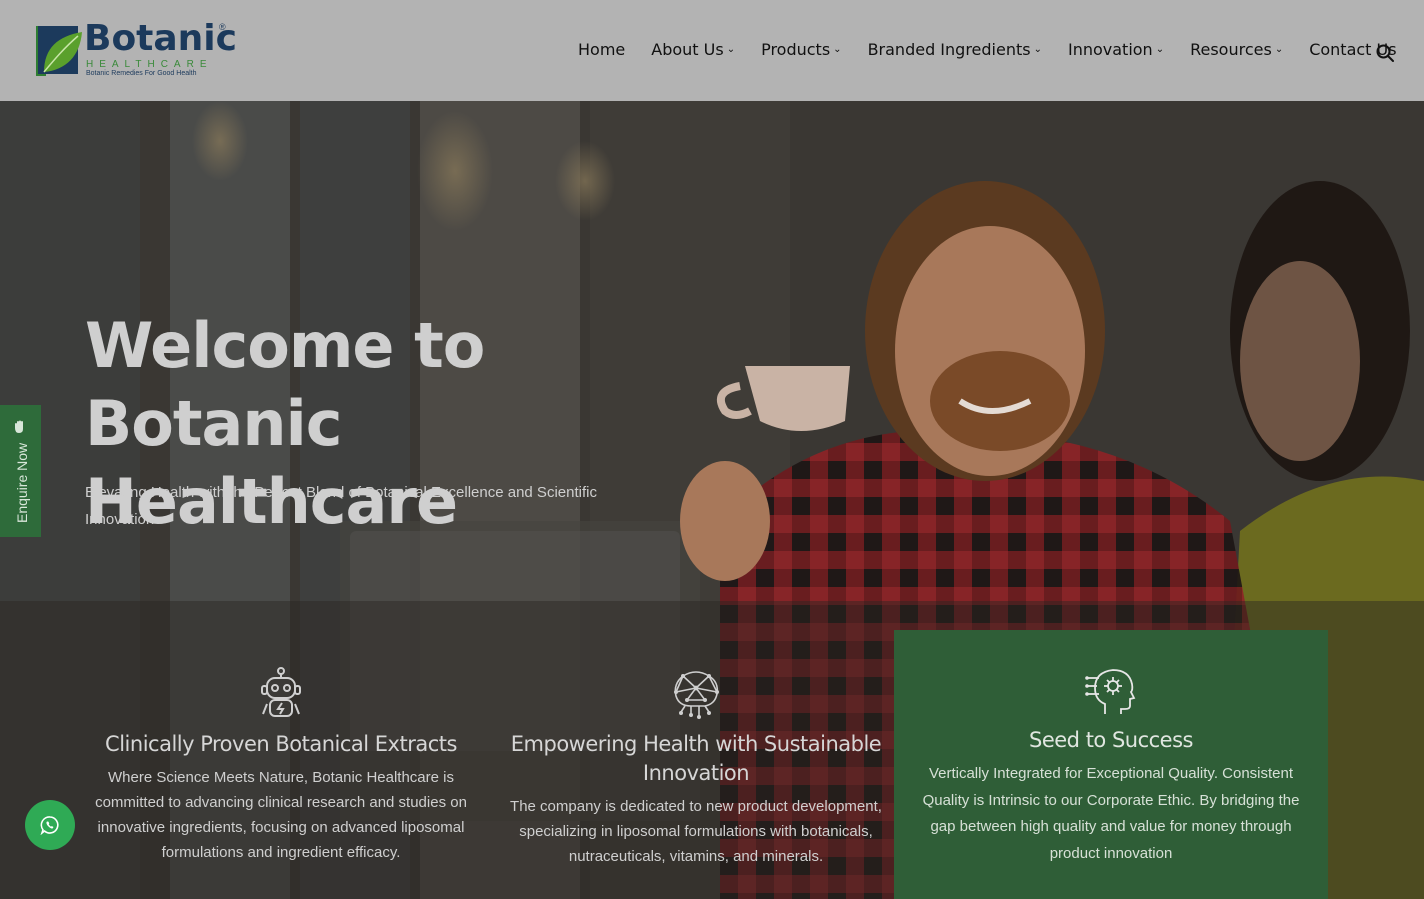 The image size is (1424, 899). I want to click on whatsapp-icon, so click(49, 825).